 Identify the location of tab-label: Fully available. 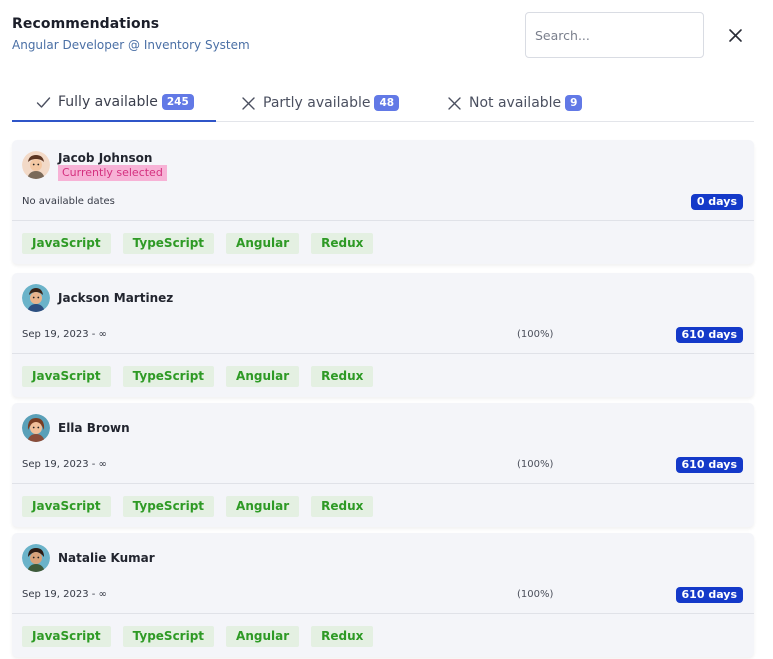
(108, 102).